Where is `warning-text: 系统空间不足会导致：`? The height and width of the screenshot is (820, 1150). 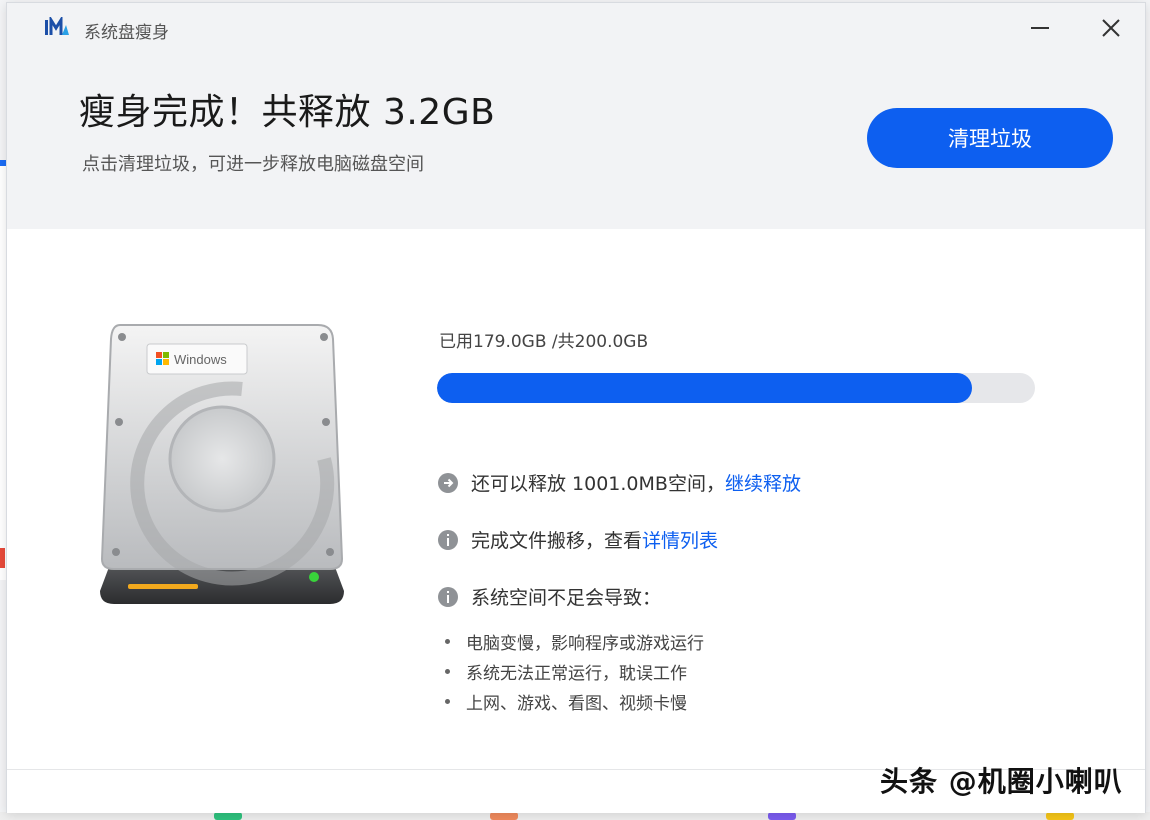 warning-text: 系统空间不足会导致： is located at coordinates (566, 598).